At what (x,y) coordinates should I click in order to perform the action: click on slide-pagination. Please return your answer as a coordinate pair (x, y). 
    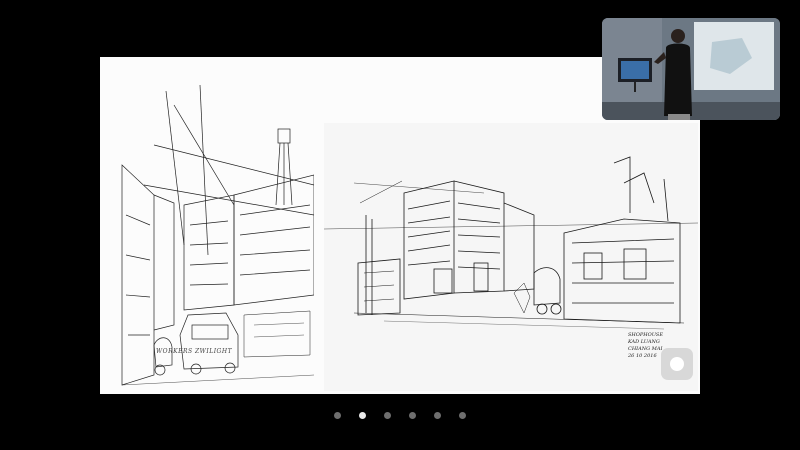
    Looking at the image, I should click on (400, 418).